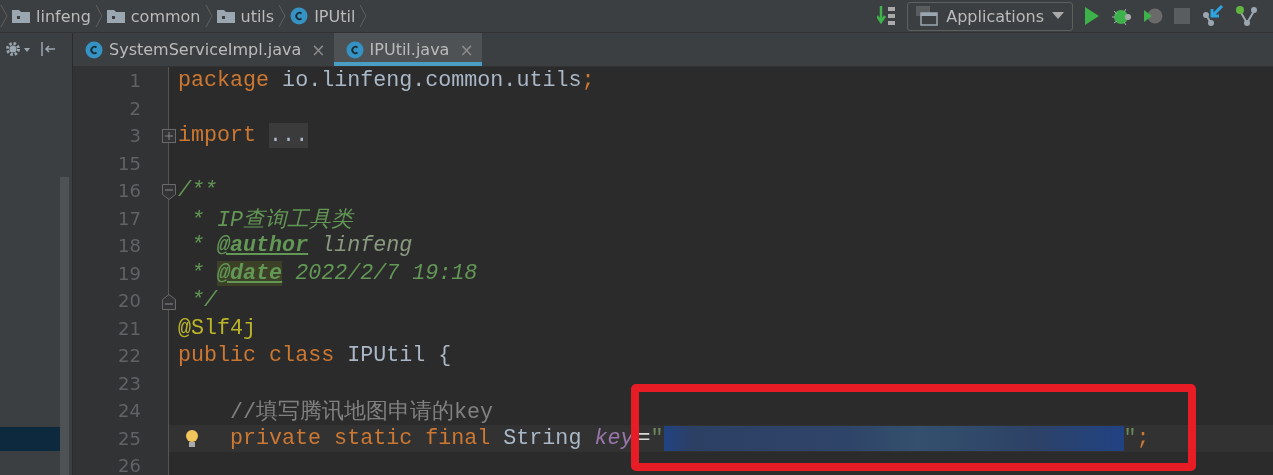 This screenshot has height=475, width=1273. What do you see at coordinates (887, 16) in the screenshot?
I see `sort-icon` at bounding box center [887, 16].